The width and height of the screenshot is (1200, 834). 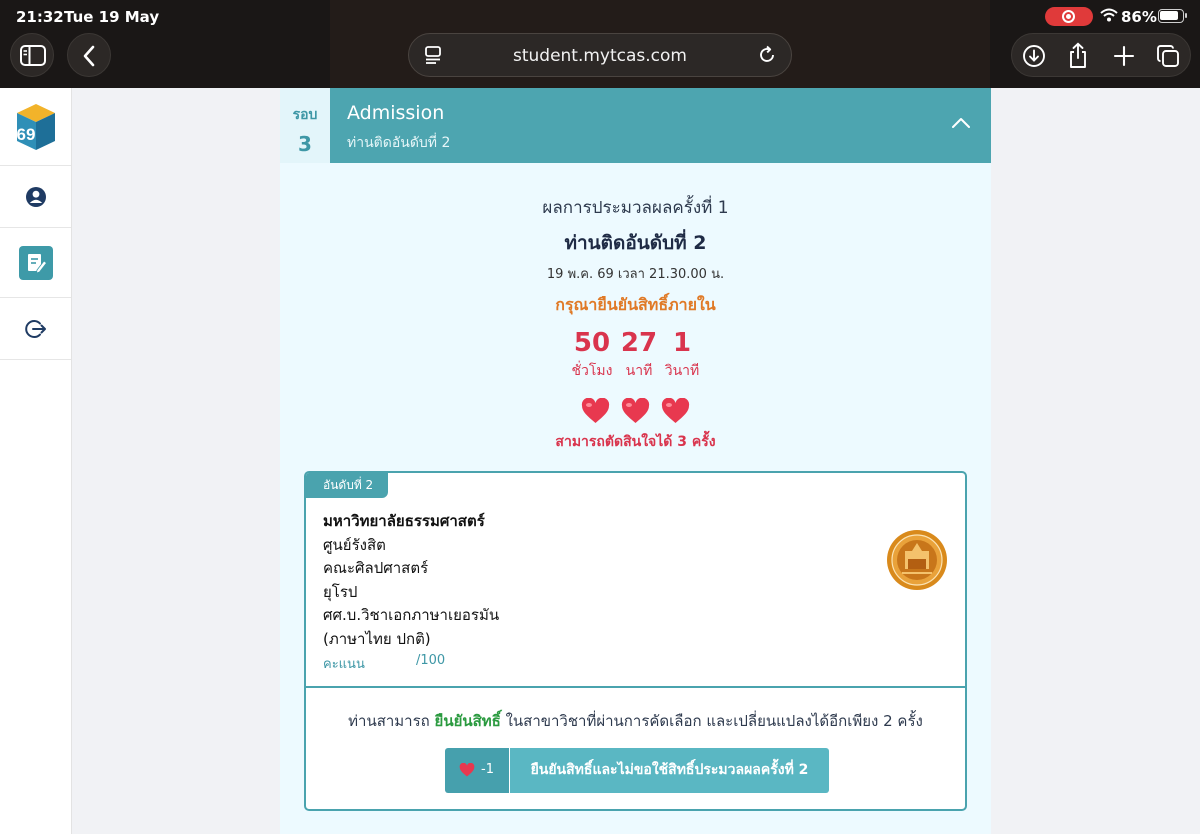 I want to click on rank-tag: อันดับที่ 2, so click(x=347, y=485).